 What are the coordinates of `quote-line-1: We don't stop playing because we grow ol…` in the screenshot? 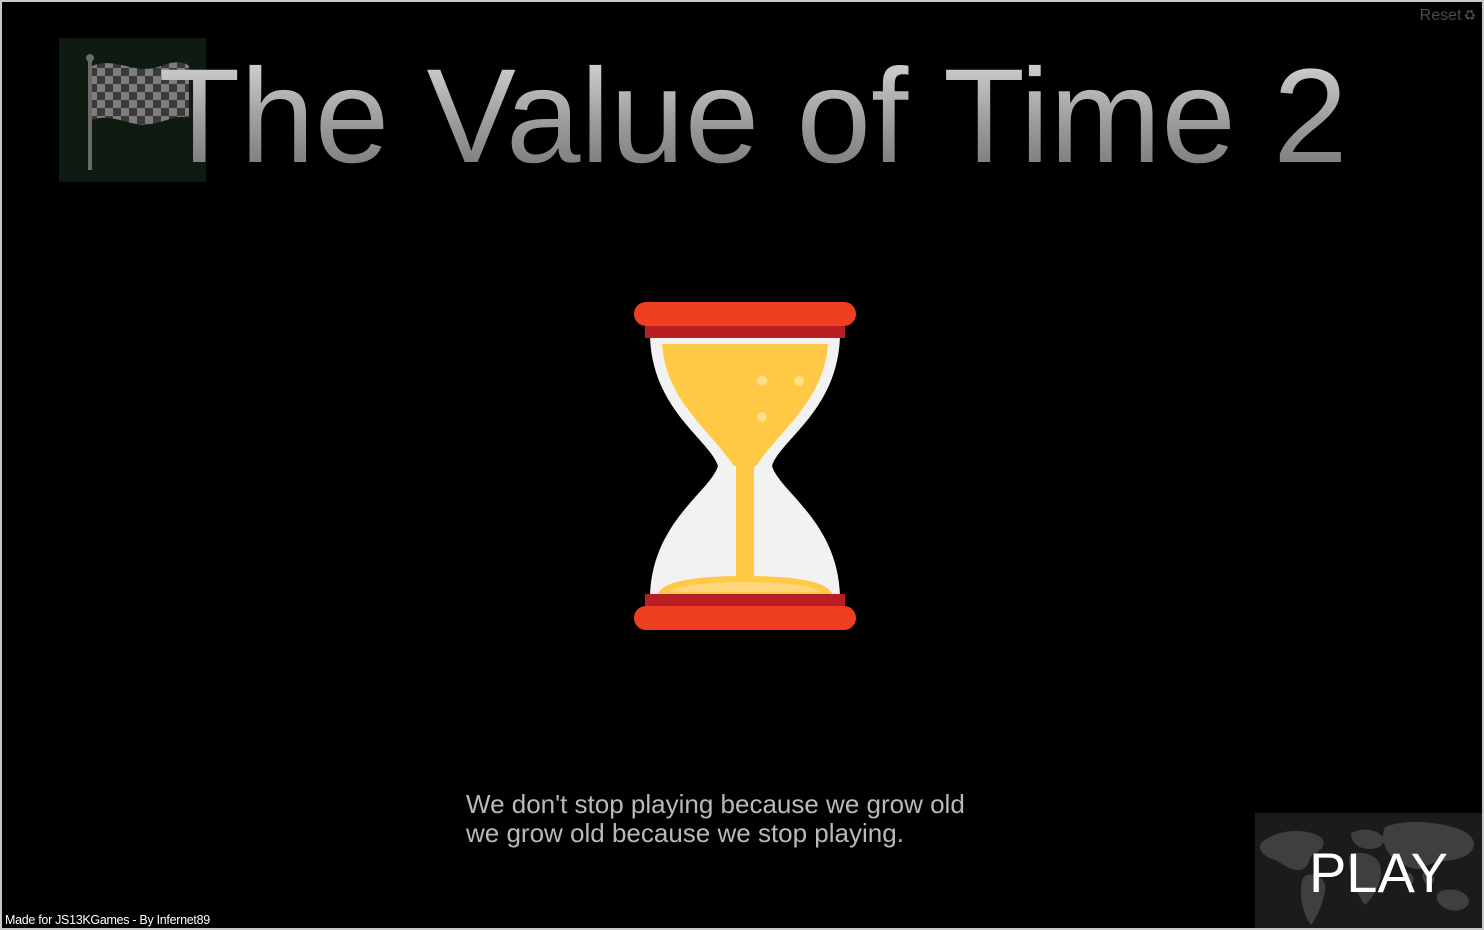 It's located at (715, 804).